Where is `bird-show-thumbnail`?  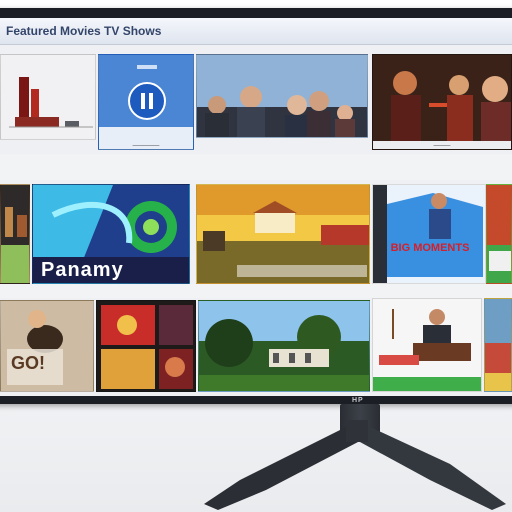
bird-show-thumbnail is located at coordinates (47, 346).